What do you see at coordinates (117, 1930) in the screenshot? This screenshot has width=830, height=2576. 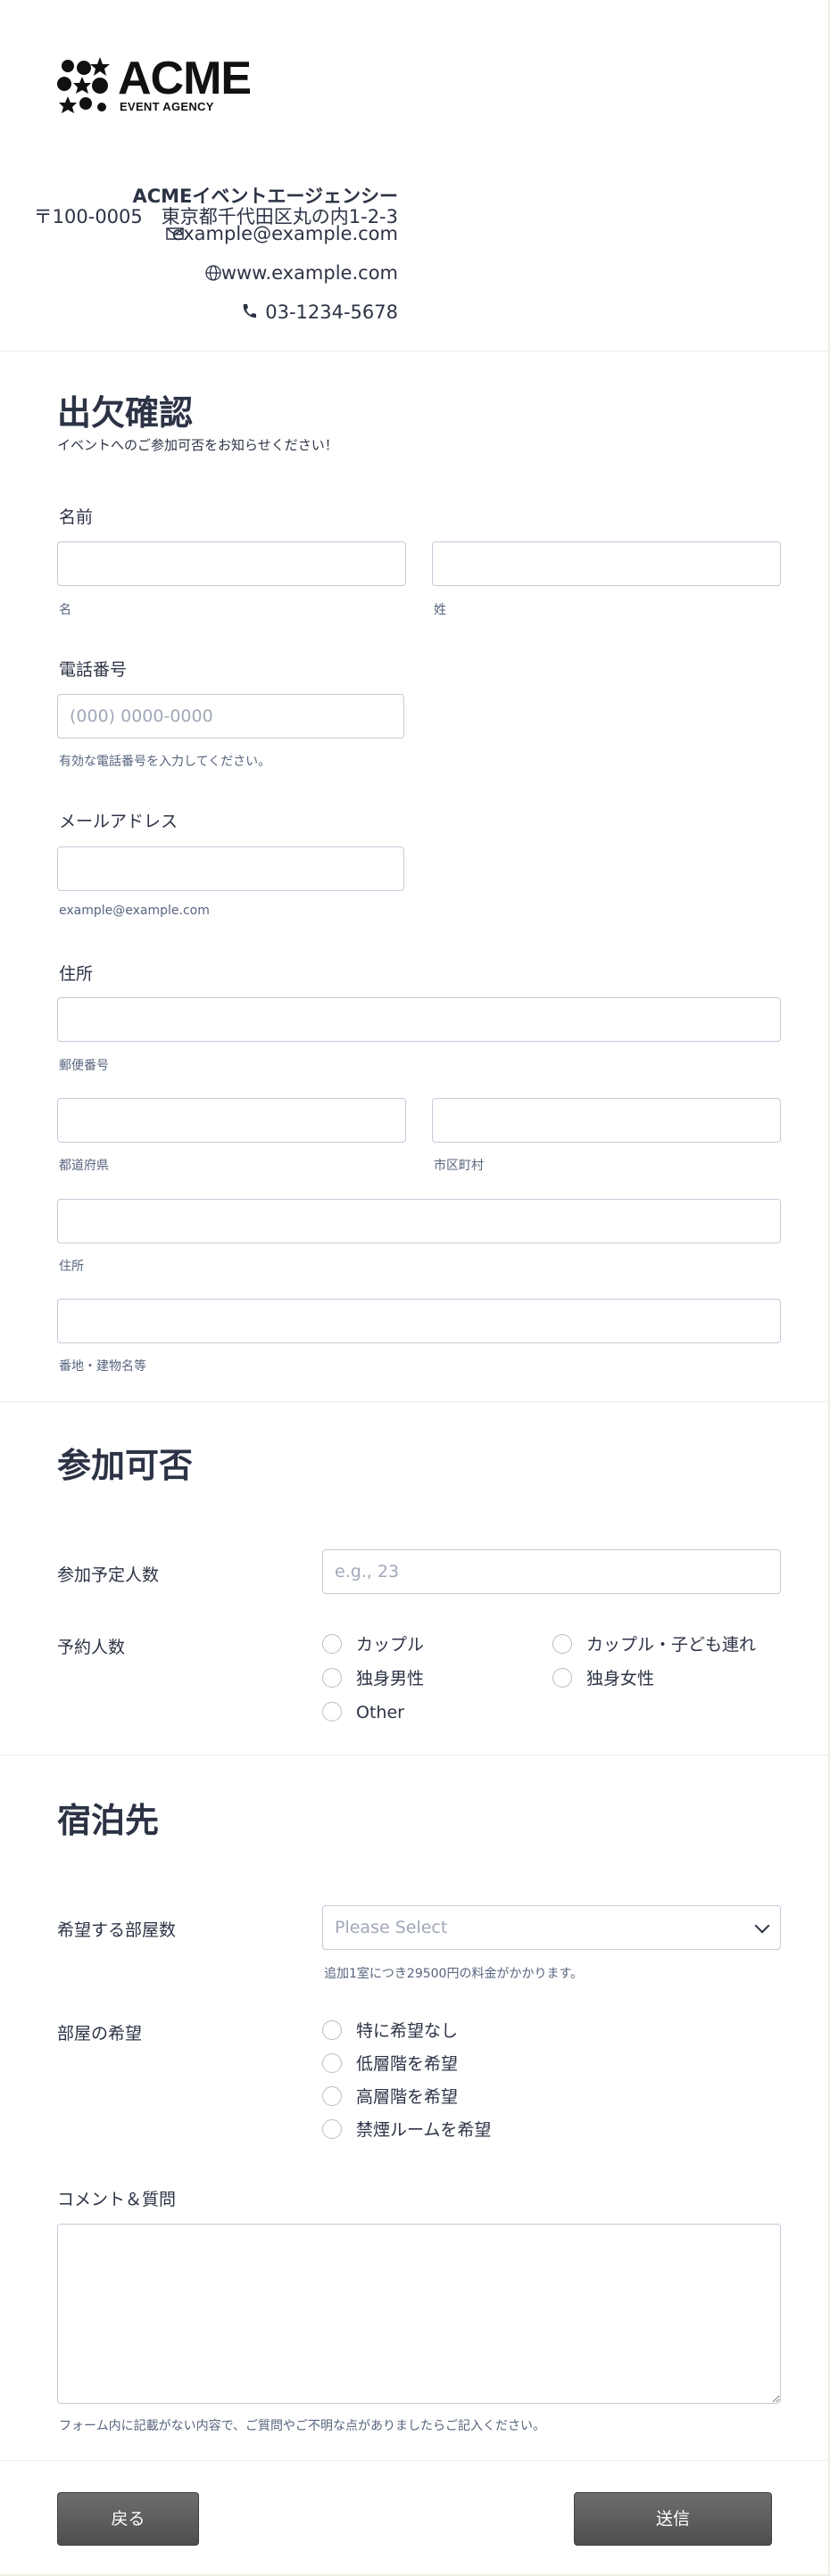 I see `rooms-label: 希望する部屋数` at bounding box center [117, 1930].